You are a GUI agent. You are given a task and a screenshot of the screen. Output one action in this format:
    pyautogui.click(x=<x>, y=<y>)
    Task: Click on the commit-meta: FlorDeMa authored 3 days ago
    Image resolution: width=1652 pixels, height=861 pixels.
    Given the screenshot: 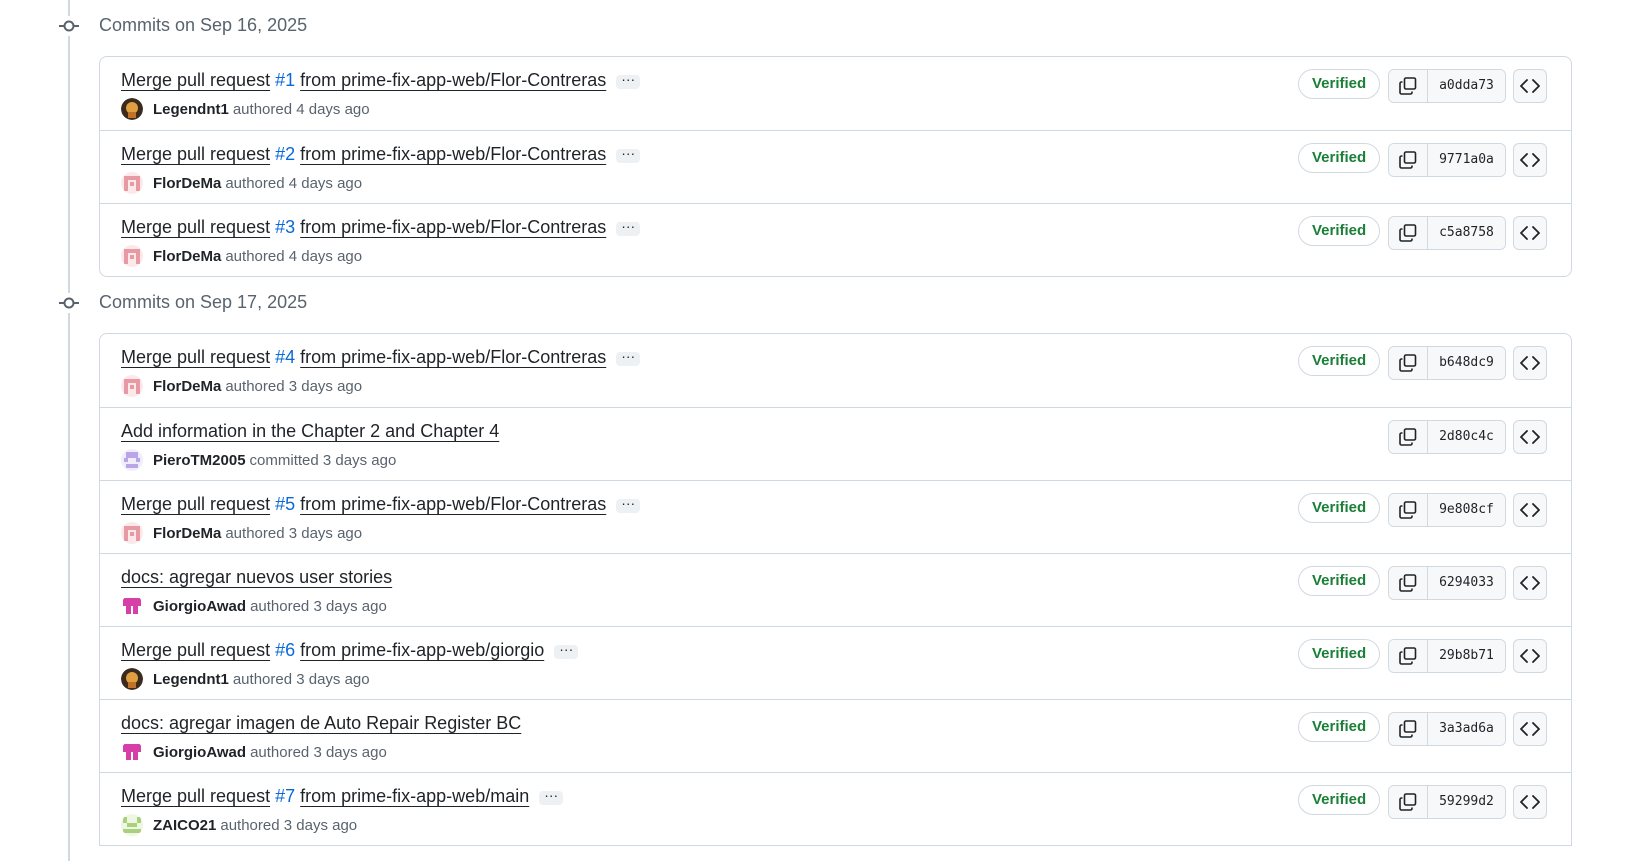 What is the action you would take?
    pyautogui.click(x=241, y=533)
    